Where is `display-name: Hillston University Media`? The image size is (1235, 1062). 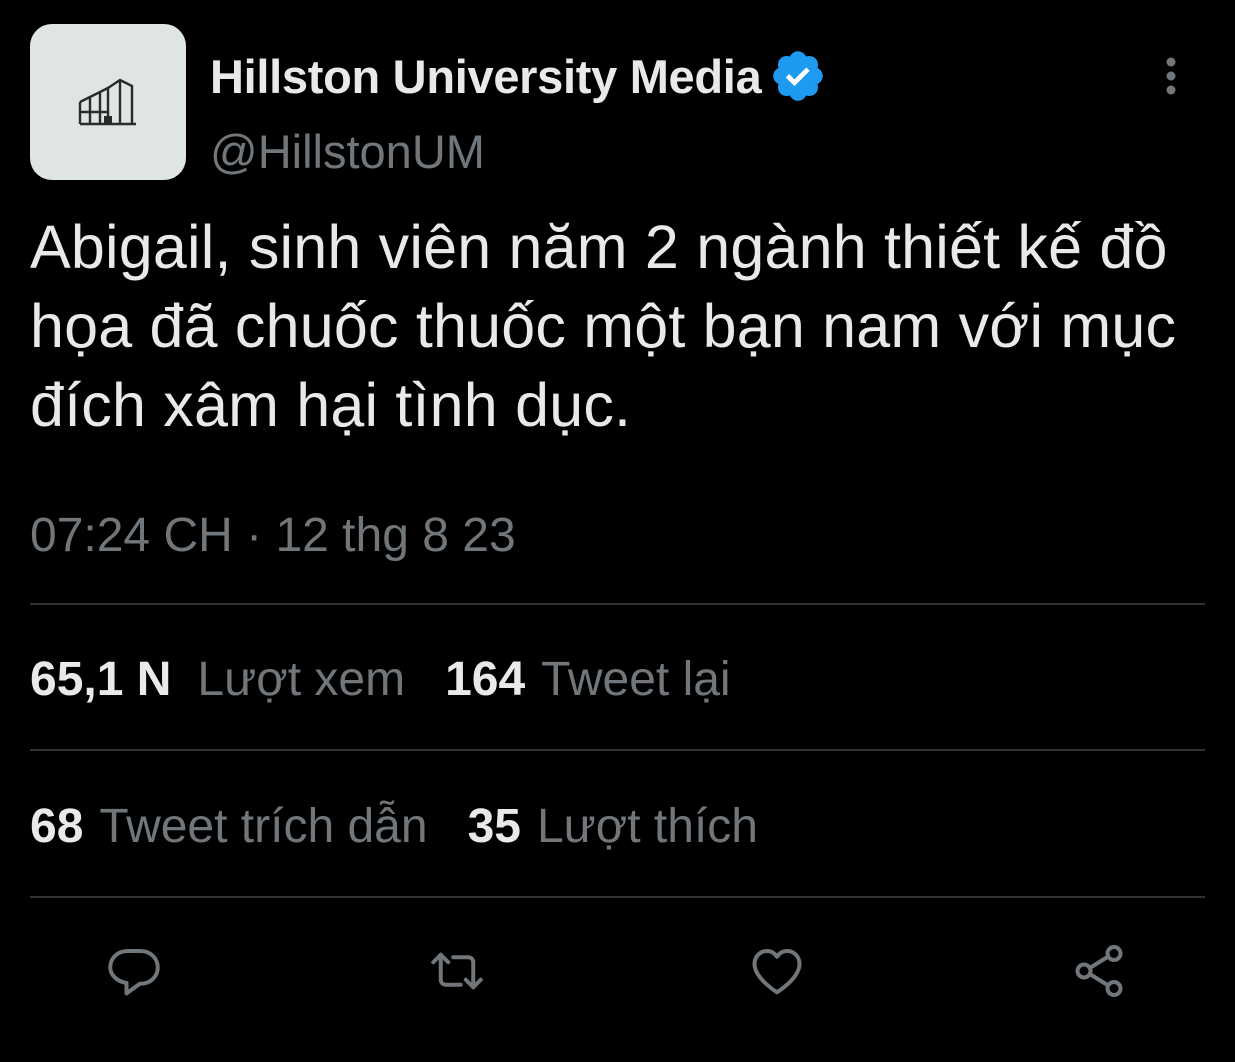 display-name: Hillston University Media is located at coordinates (486, 76).